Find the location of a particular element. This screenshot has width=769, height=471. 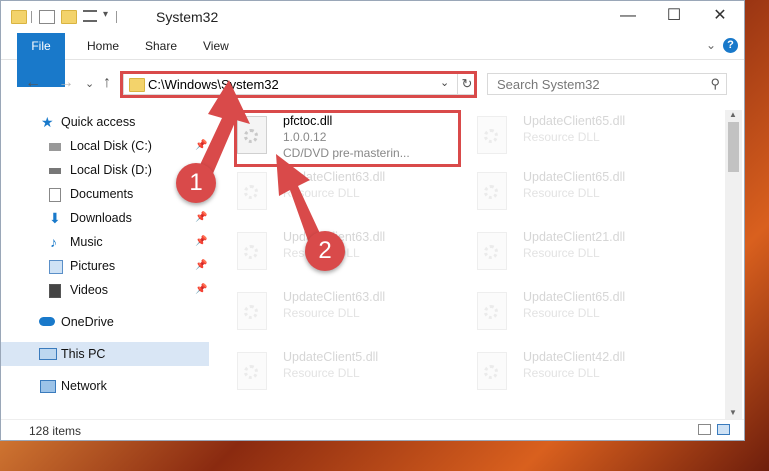

step-badge-1: 1 is located at coordinates (196, 183).